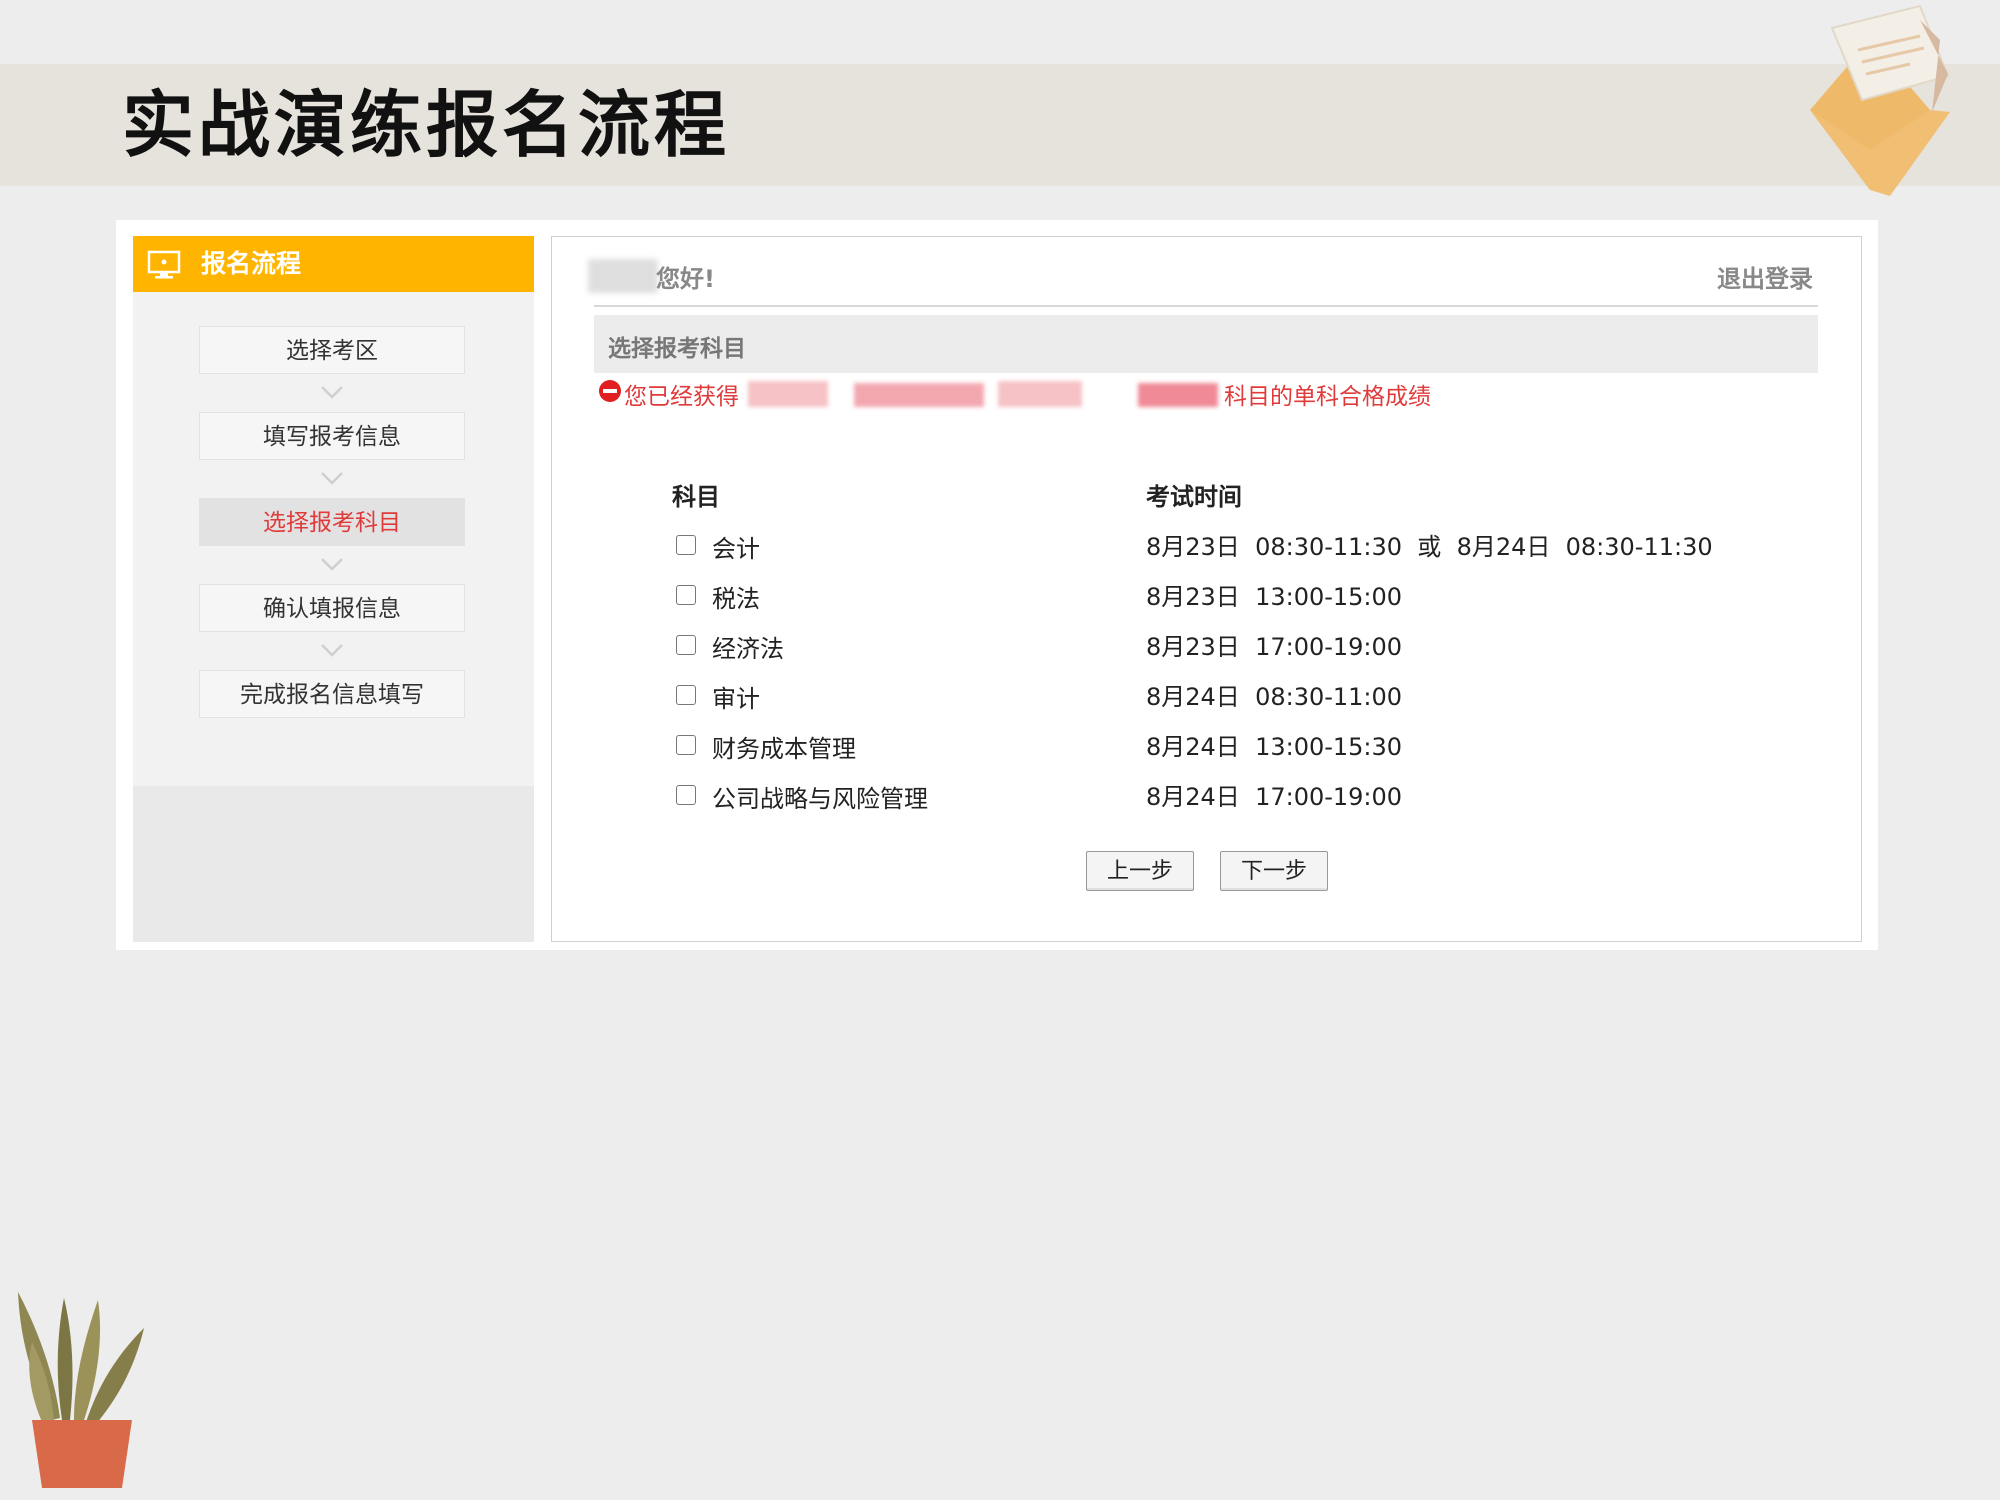  I want to click on error-icon, so click(610, 391).